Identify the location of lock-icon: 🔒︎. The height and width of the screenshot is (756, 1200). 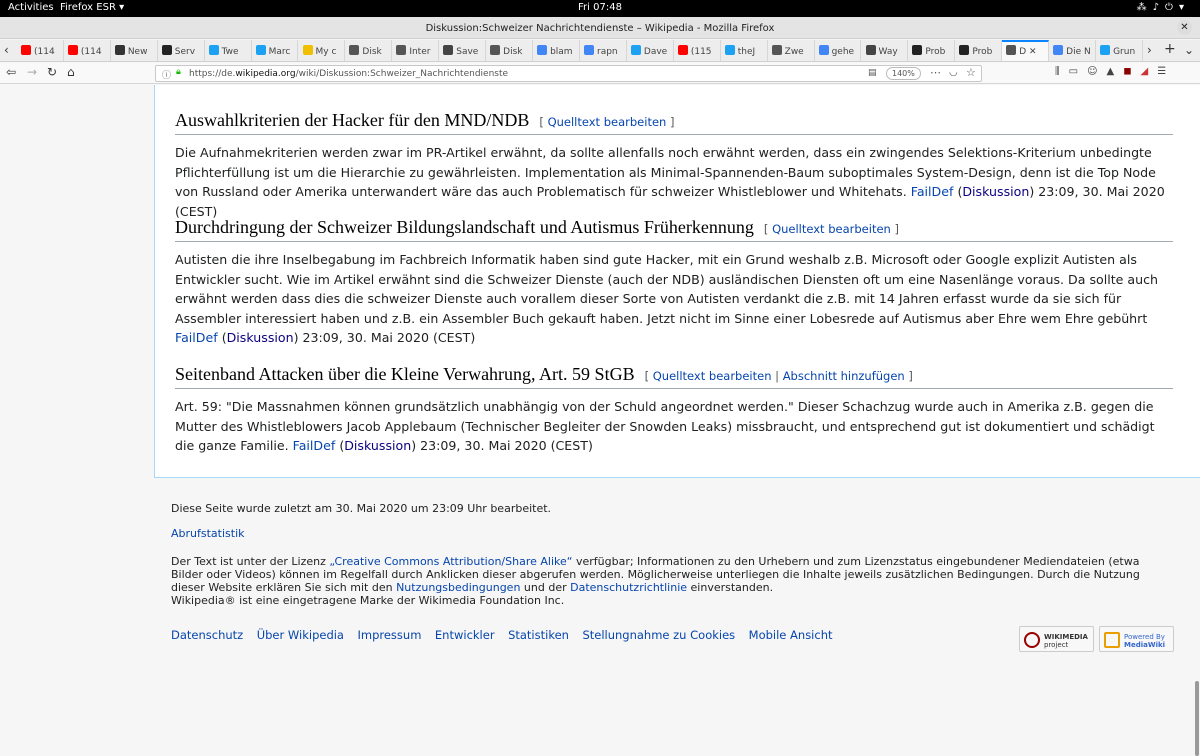
(178, 72).